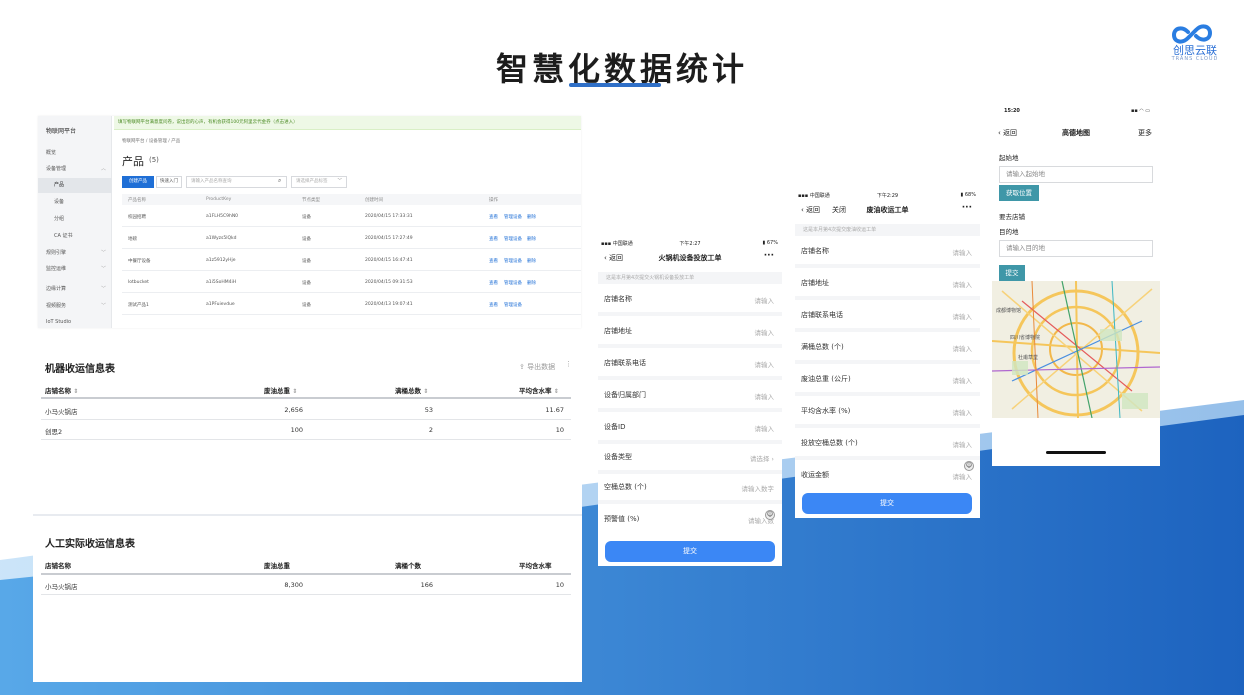  Describe the element at coordinates (690, 396) in the screenshot. I see `form-field: 设备归属部门 请输入` at that location.